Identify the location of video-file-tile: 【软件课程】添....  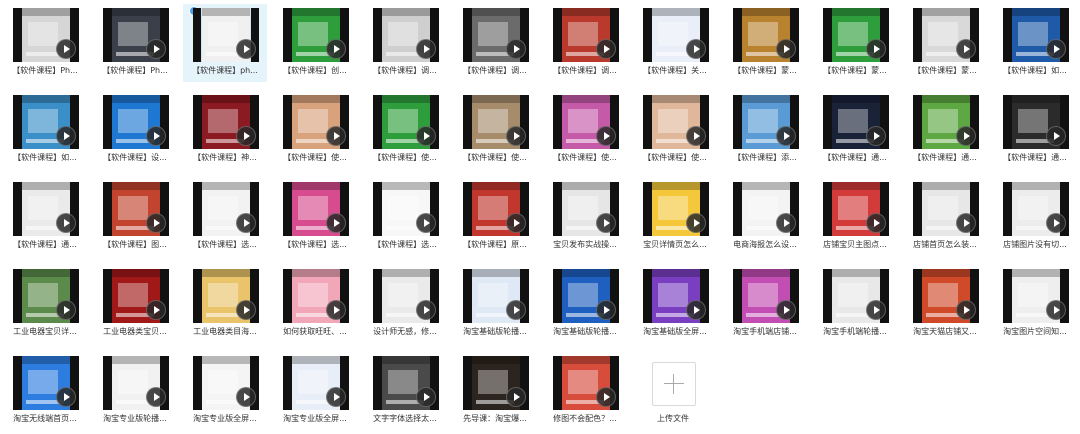
(765, 130).